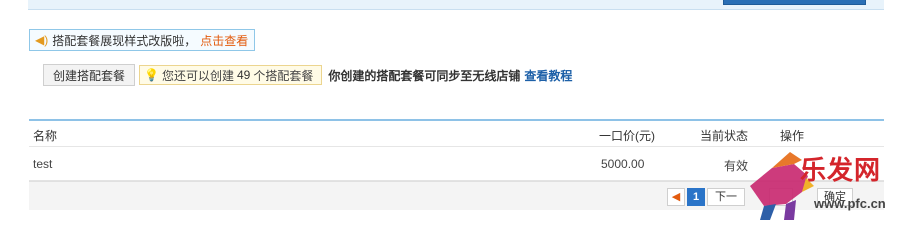 This screenshot has width=916, height=240. I want to click on header-operations: 操作, so click(792, 136).